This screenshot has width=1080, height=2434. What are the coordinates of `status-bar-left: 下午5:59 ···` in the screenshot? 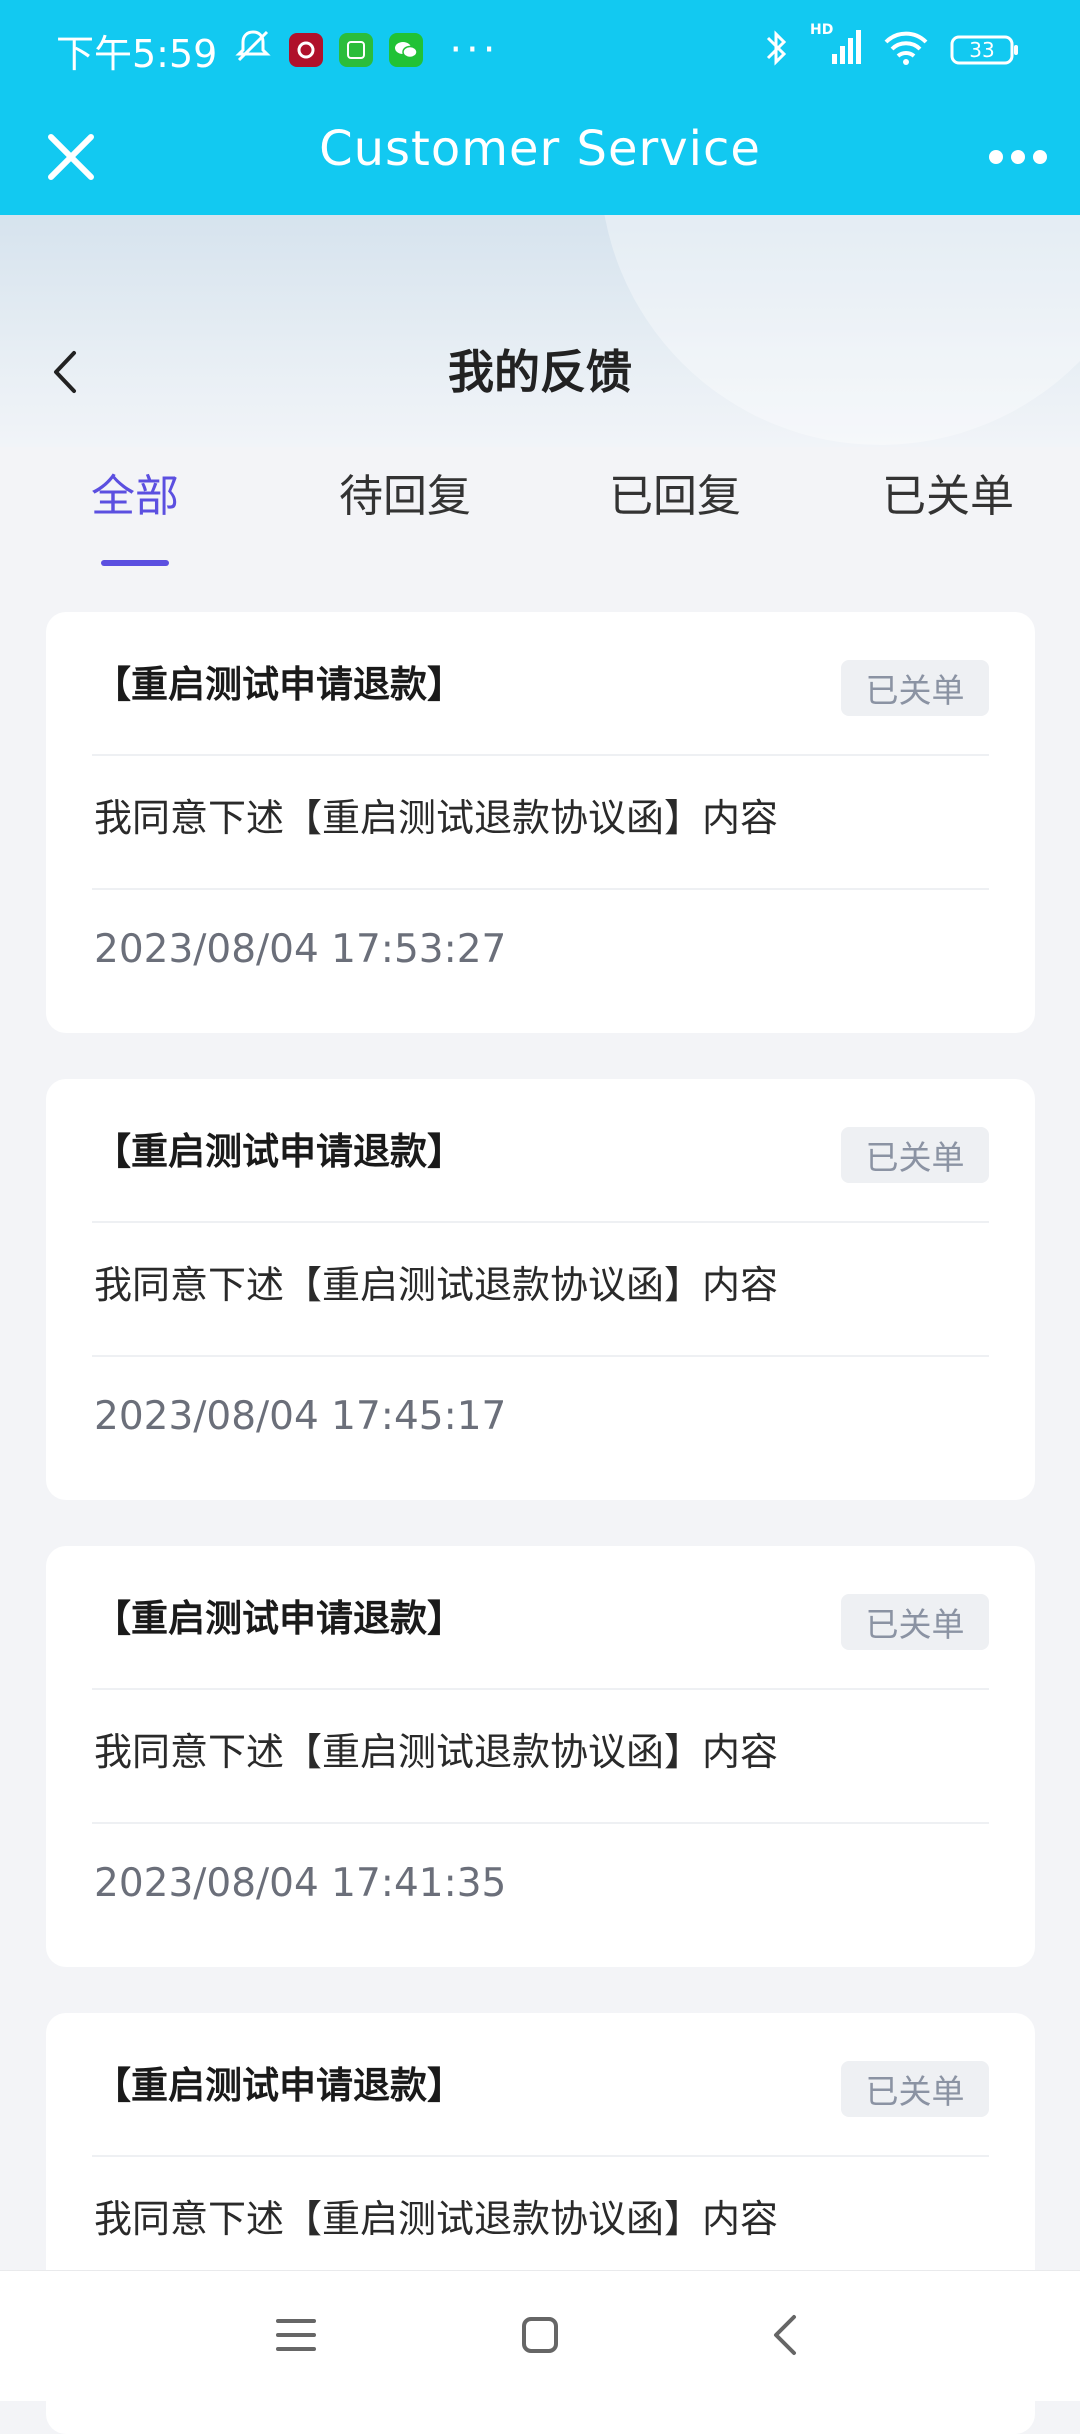 It's located at (278, 50).